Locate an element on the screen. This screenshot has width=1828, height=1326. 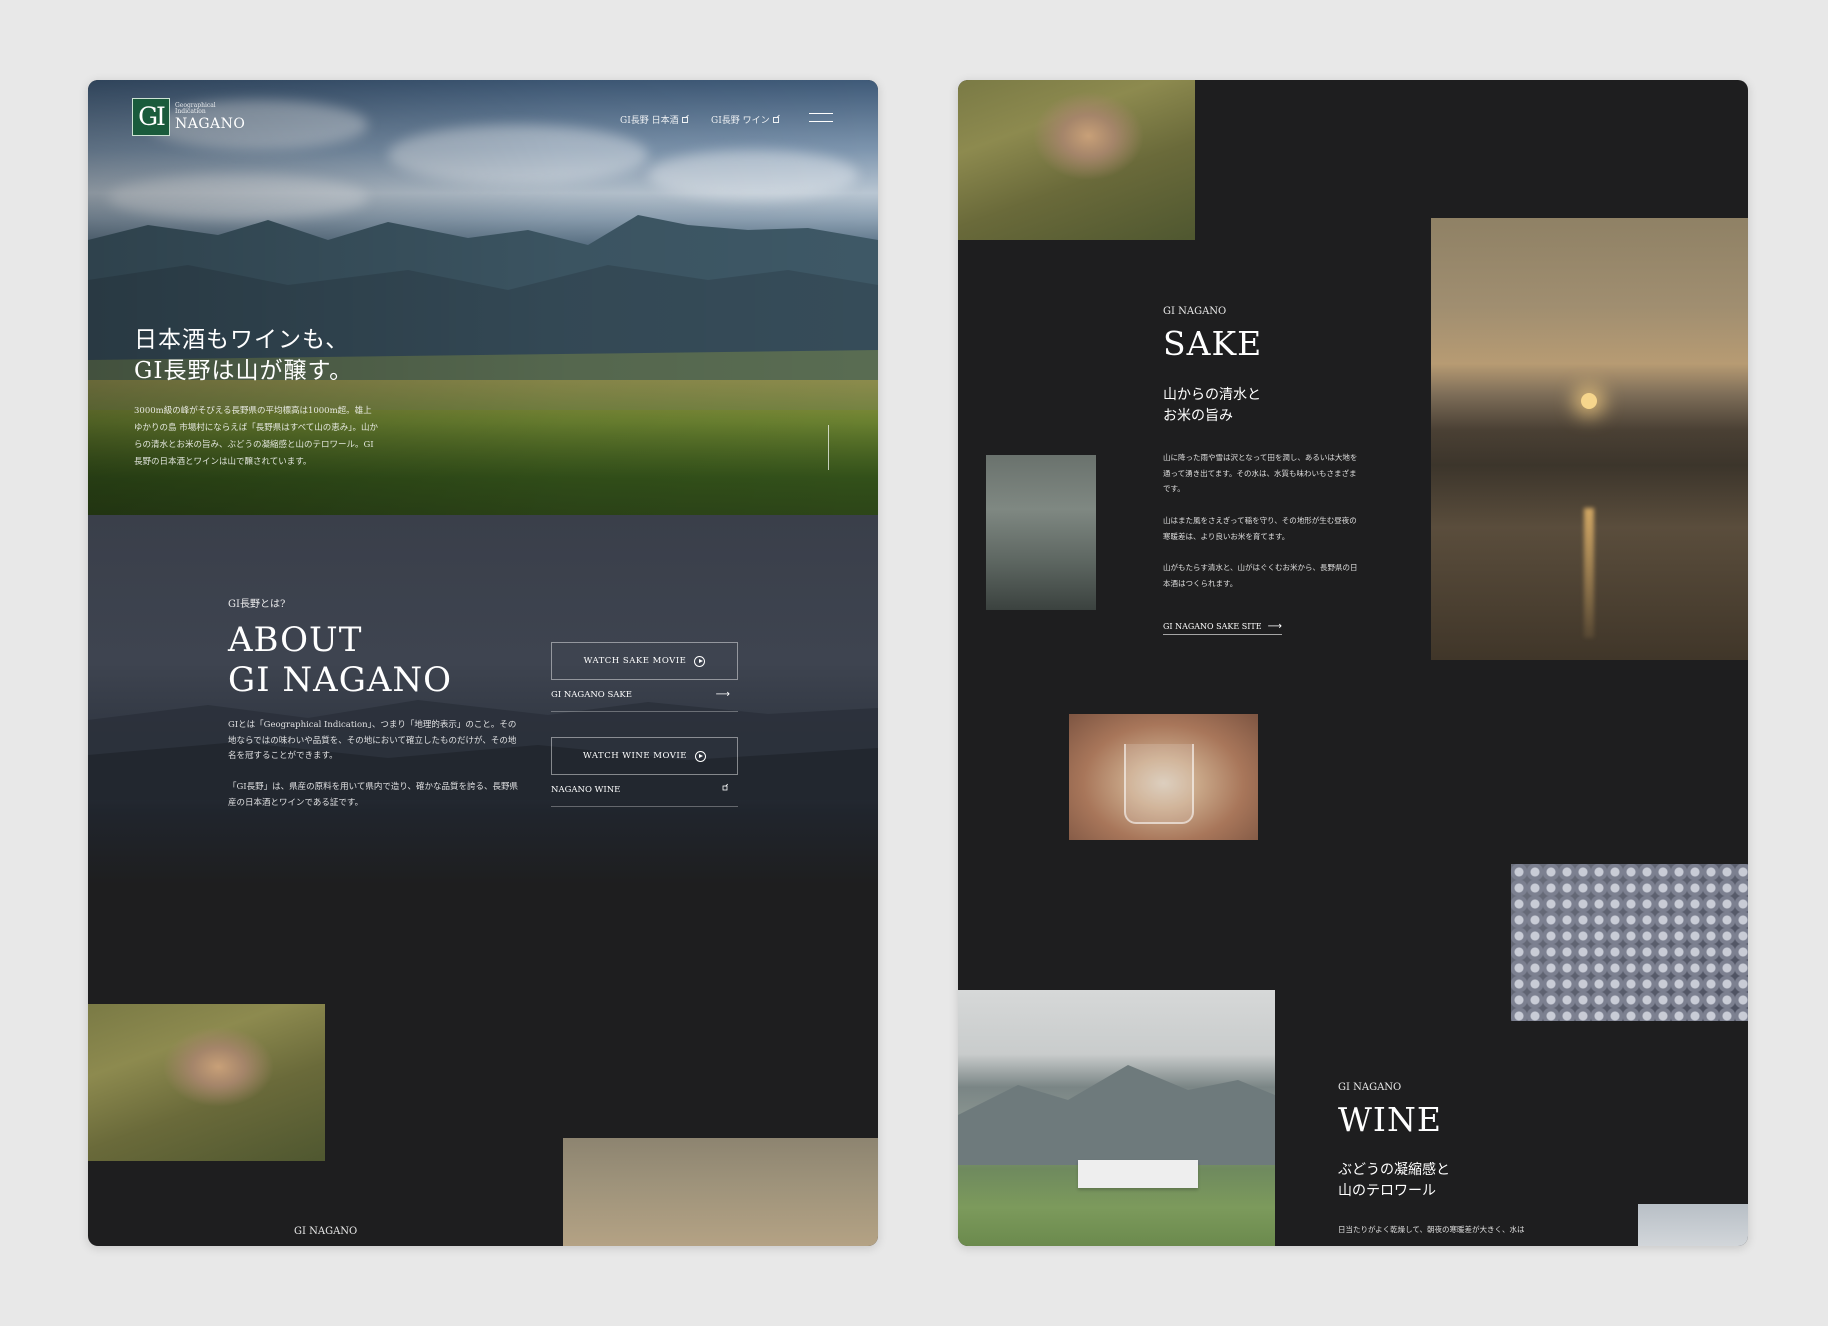
sake-subtitle-line: 山からの清水と is located at coordinates (1212, 395).